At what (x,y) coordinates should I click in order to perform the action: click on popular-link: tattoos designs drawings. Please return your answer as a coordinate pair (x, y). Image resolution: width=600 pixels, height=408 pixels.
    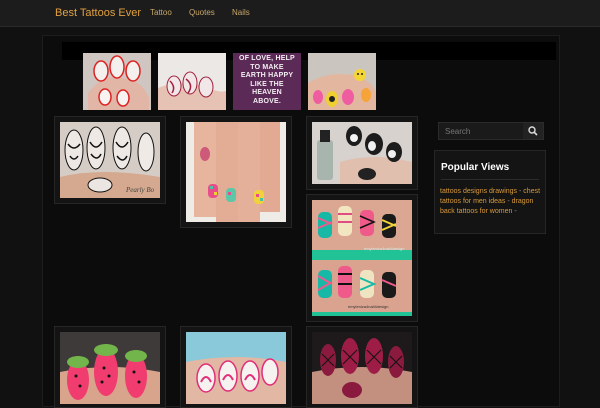
    Looking at the image, I should click on (478, 191).